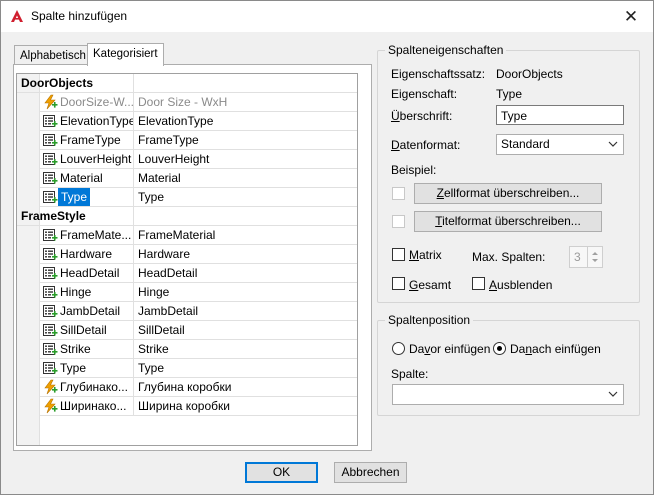 This screenshot has width=654, height=495. What do you see at coordinates (245, 292) in the screenshot?
I see `property-value-cell: Hinge` at bounding box center [245, 292].